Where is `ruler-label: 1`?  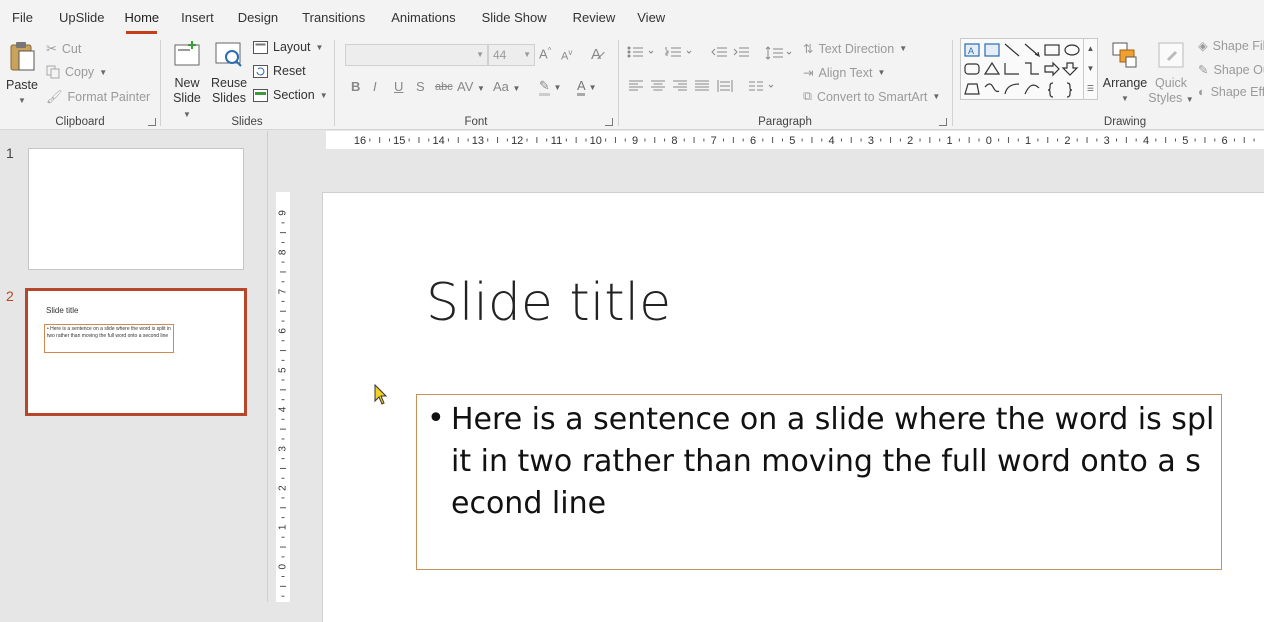
ruler-label: 1 is located at coordinates (949, 141).